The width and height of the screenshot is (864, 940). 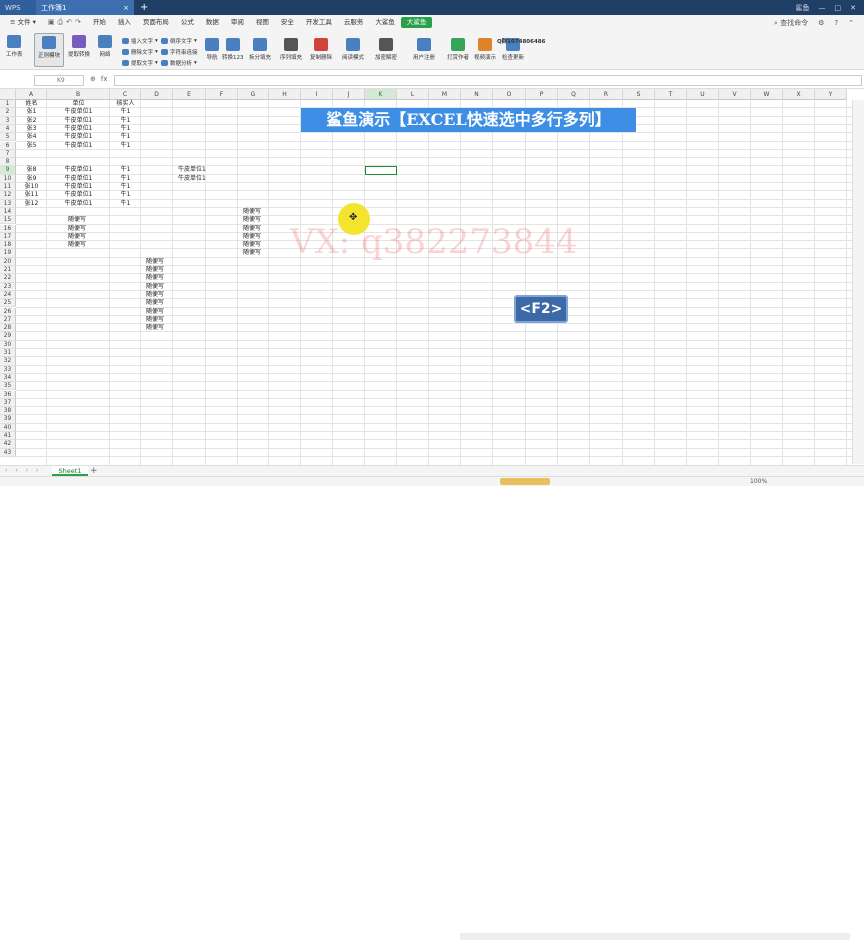 What do you see at coordinates (125, 204) in the screenshot?
I see `cell-C13: 牛1` at bounding box center [125, 204].